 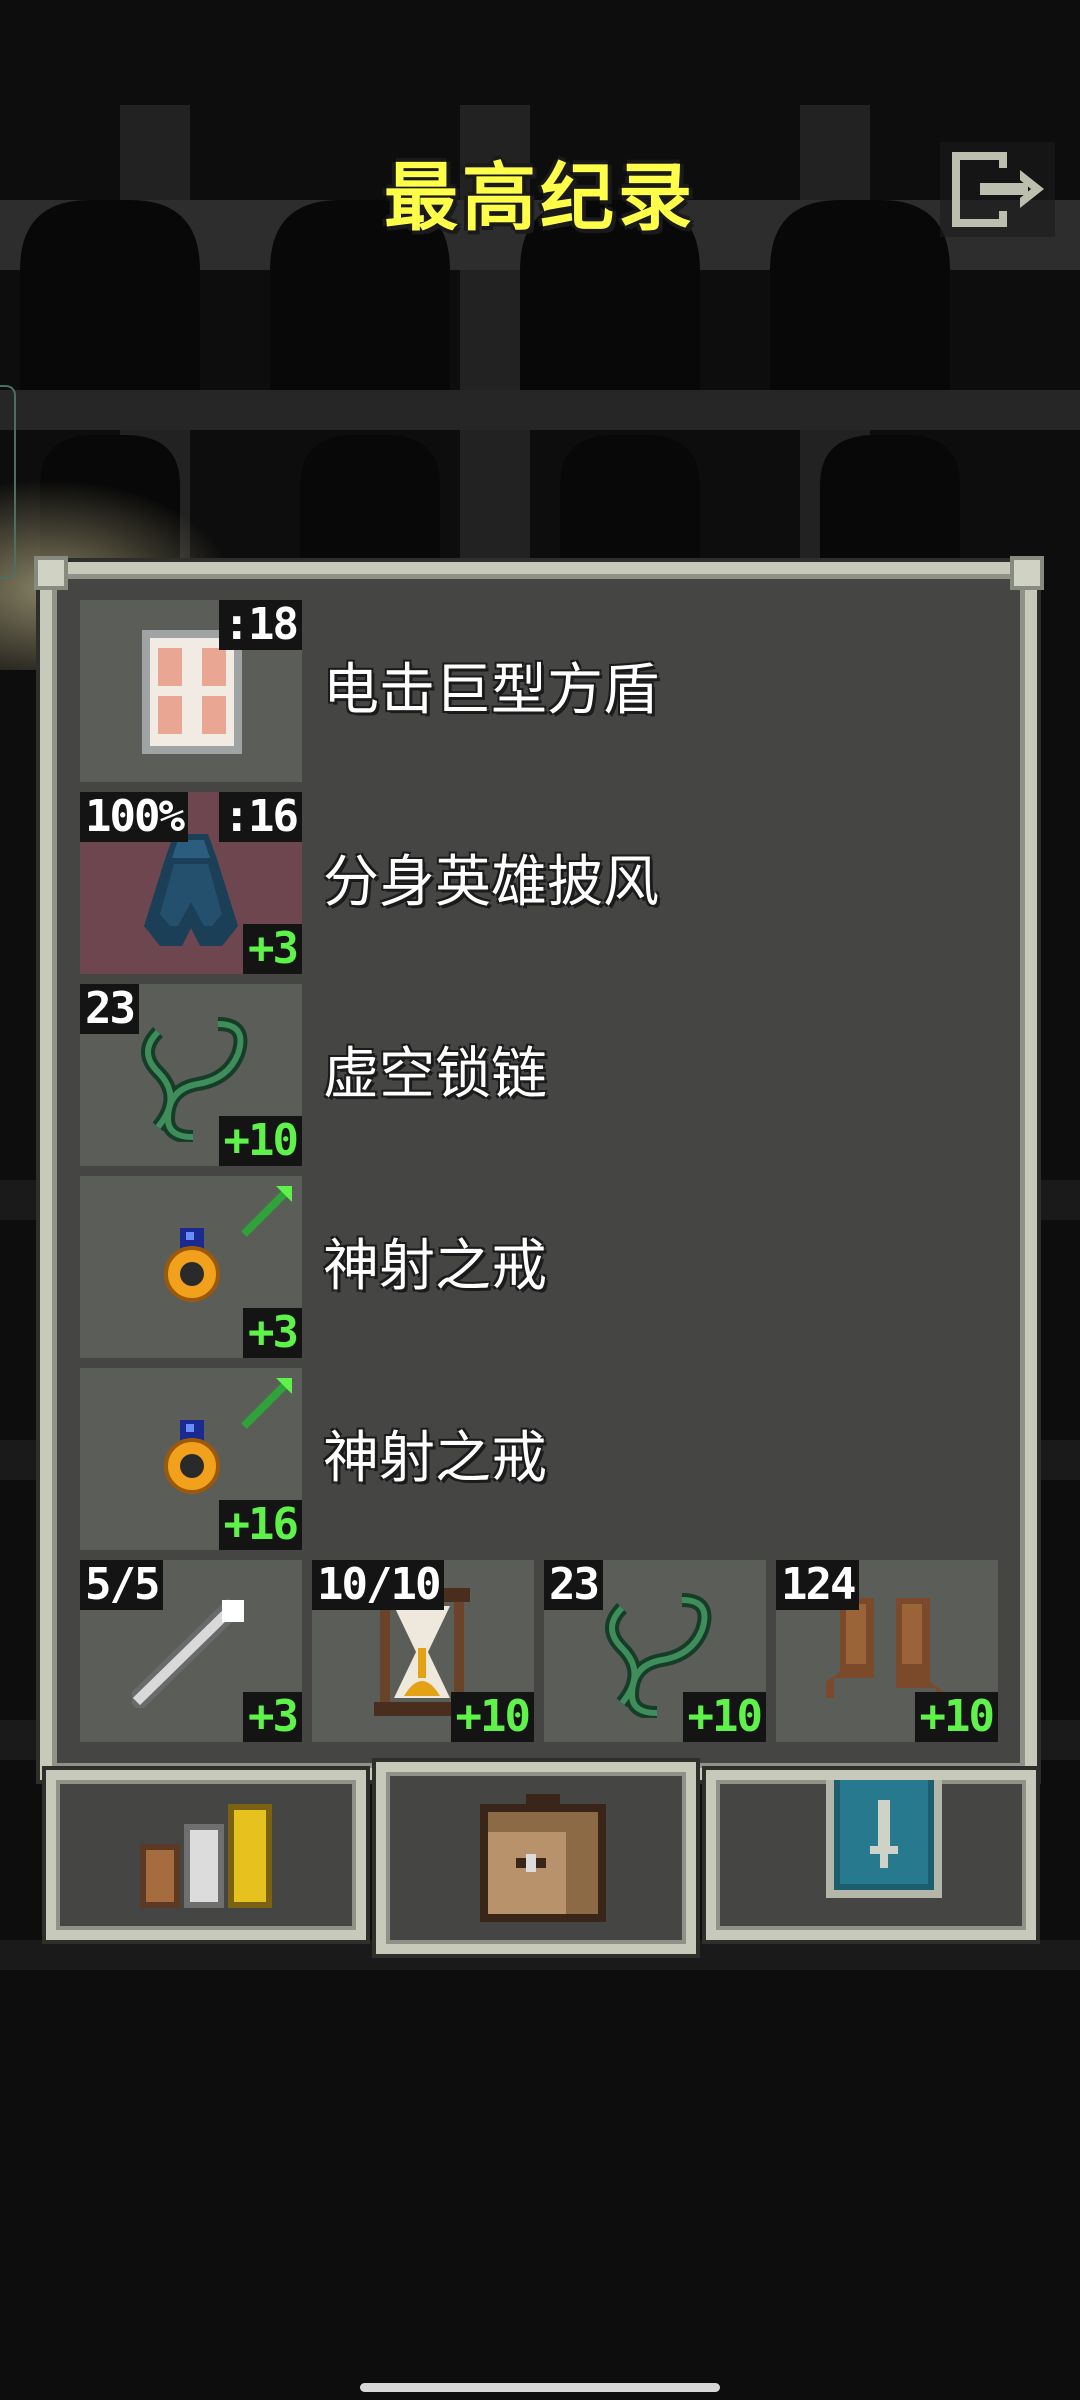 I want to click on quickslot-charges-label: 5/5, so click(x=122, y=1585).